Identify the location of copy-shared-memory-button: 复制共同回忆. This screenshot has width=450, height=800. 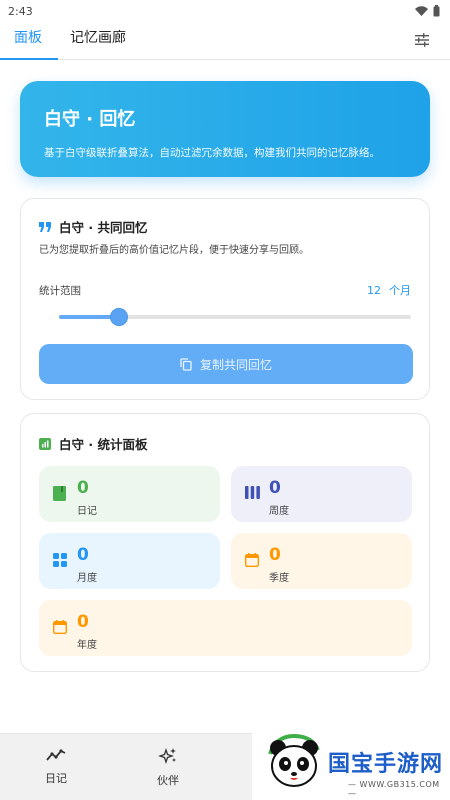
(226, 364).